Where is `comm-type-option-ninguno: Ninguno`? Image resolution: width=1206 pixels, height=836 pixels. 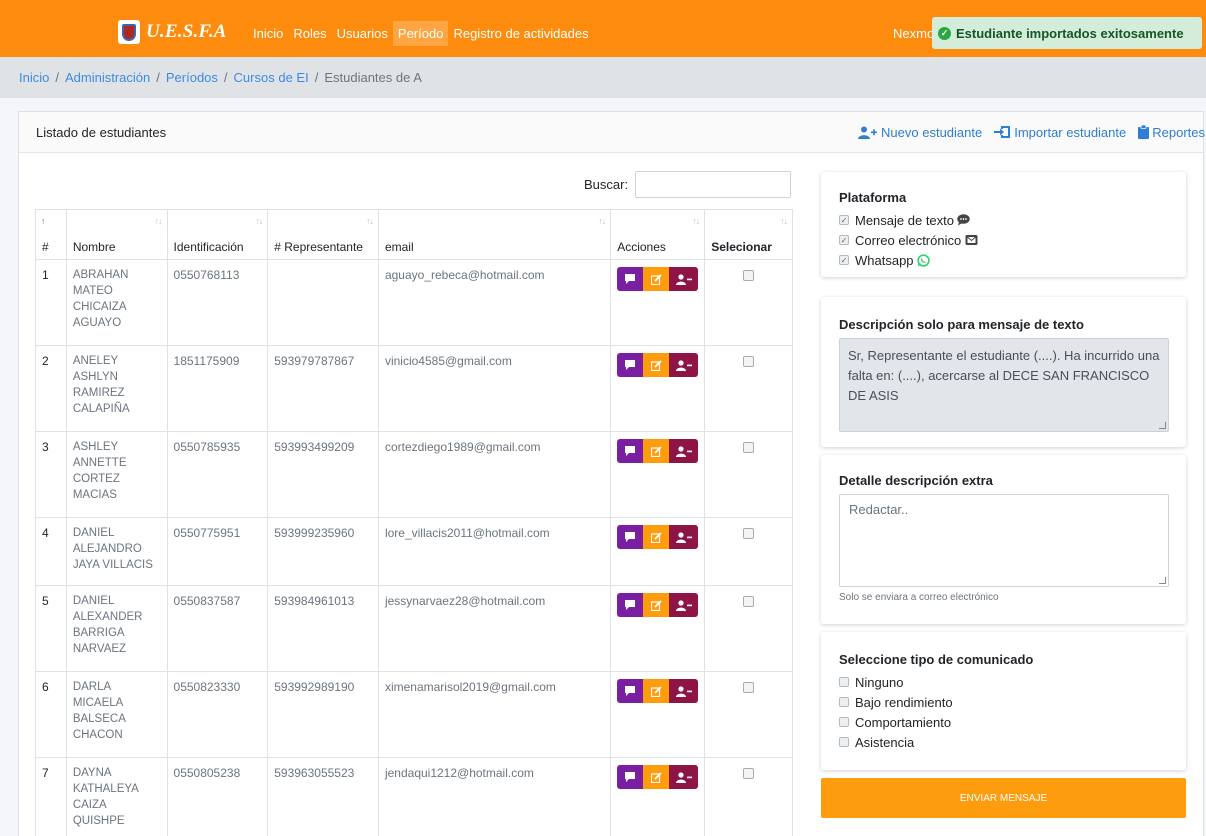 comm-type-option-ninguno: Ninguno is located at coordinates (1003, 682).